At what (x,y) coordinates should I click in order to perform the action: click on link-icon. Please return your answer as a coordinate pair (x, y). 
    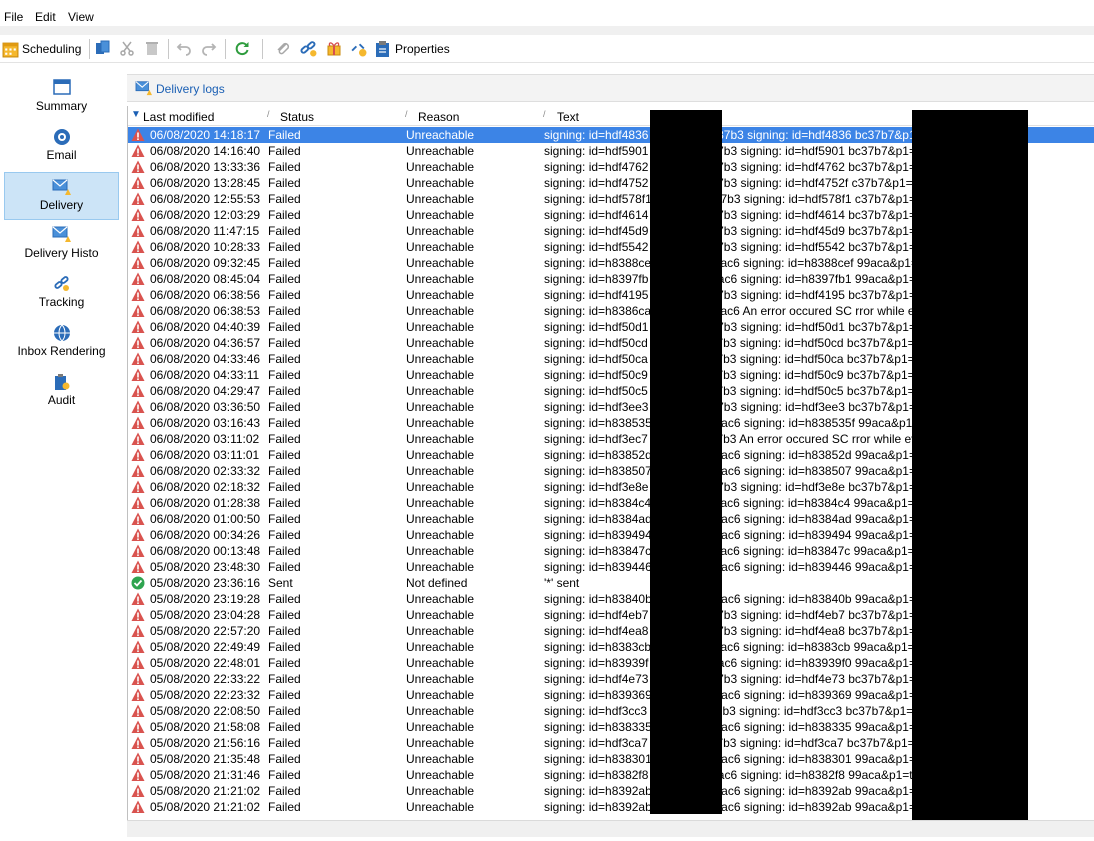
    Looking at the image, I should click on (308, 48).